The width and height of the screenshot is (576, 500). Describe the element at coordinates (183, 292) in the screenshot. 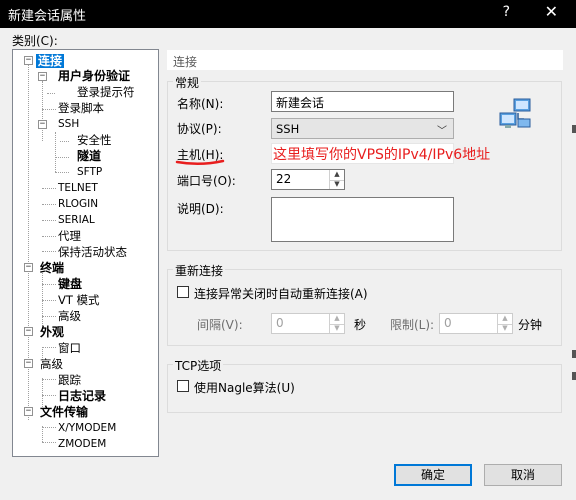

I see `auto-reconnect-checkbox` at that location.